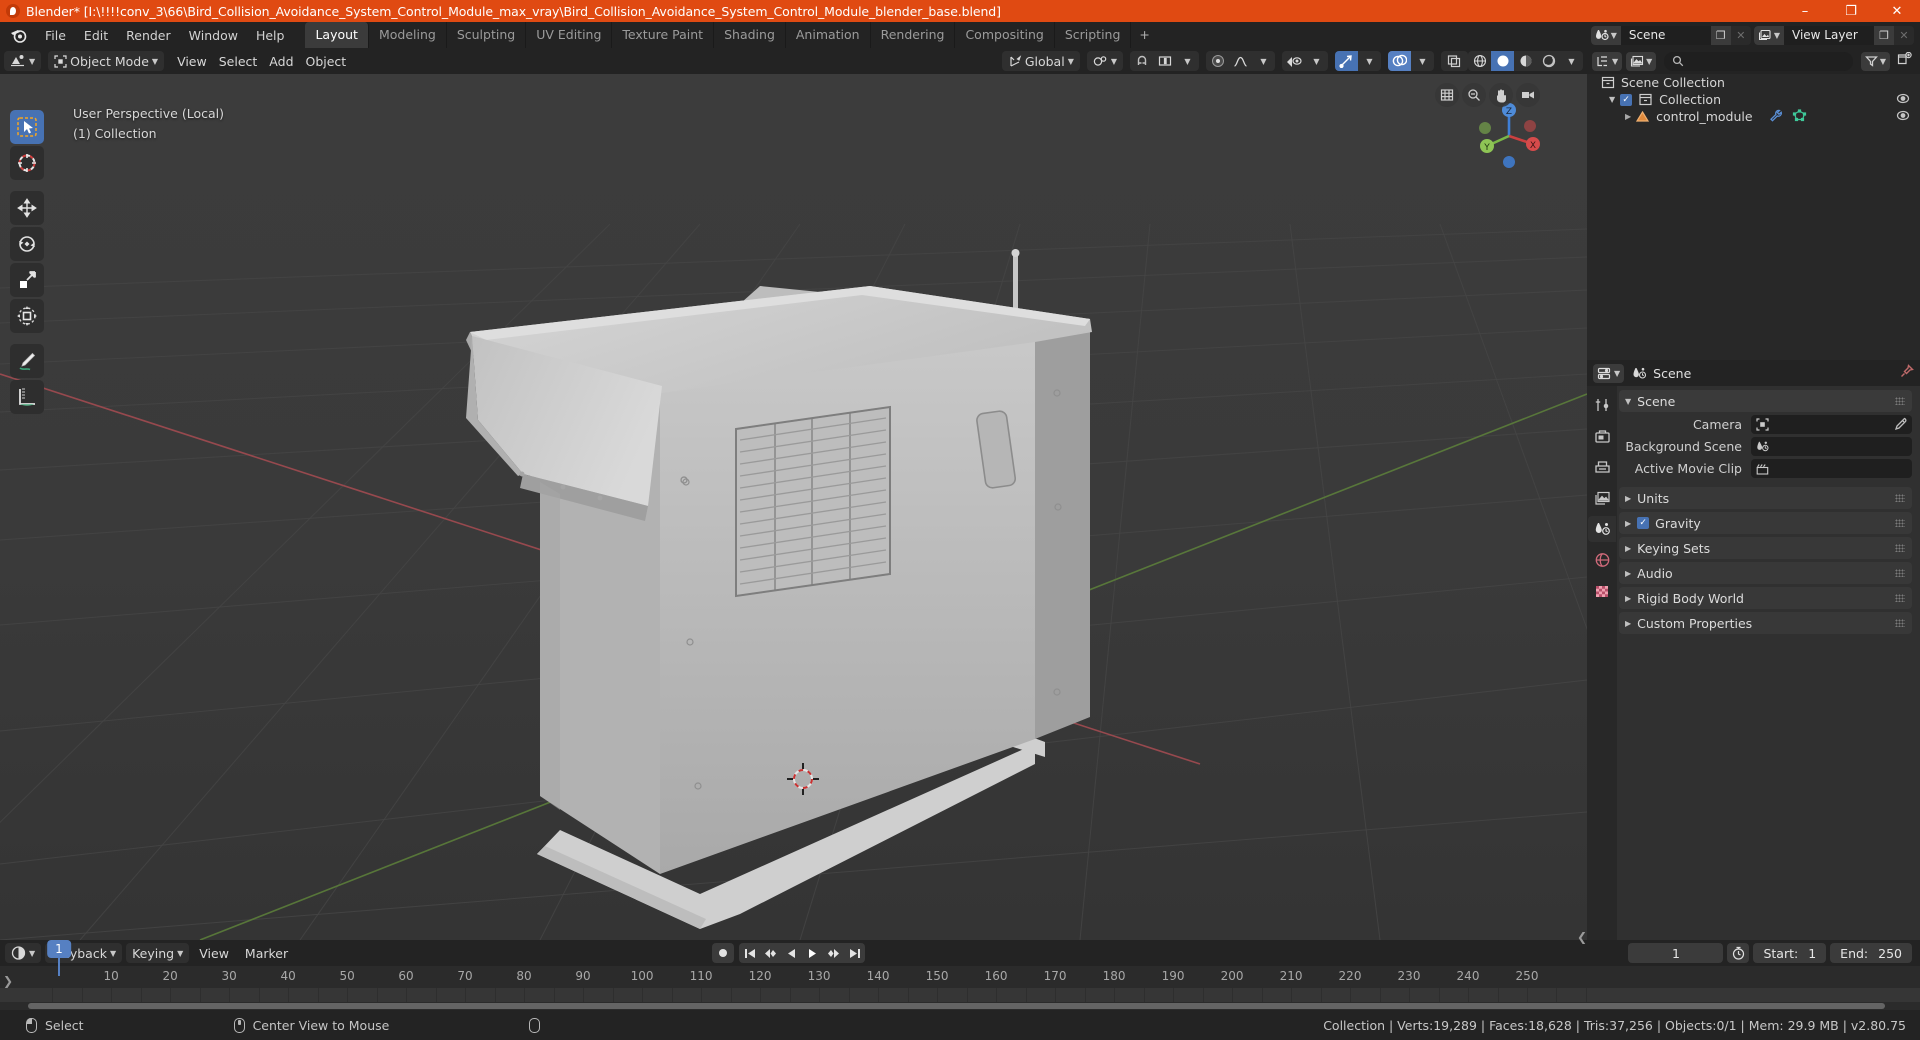 This screenshot has width=1920, height=1040. I want to click on panel-header-rigid-body-world: ▶ Rigid Body World, so click(1765, 598).